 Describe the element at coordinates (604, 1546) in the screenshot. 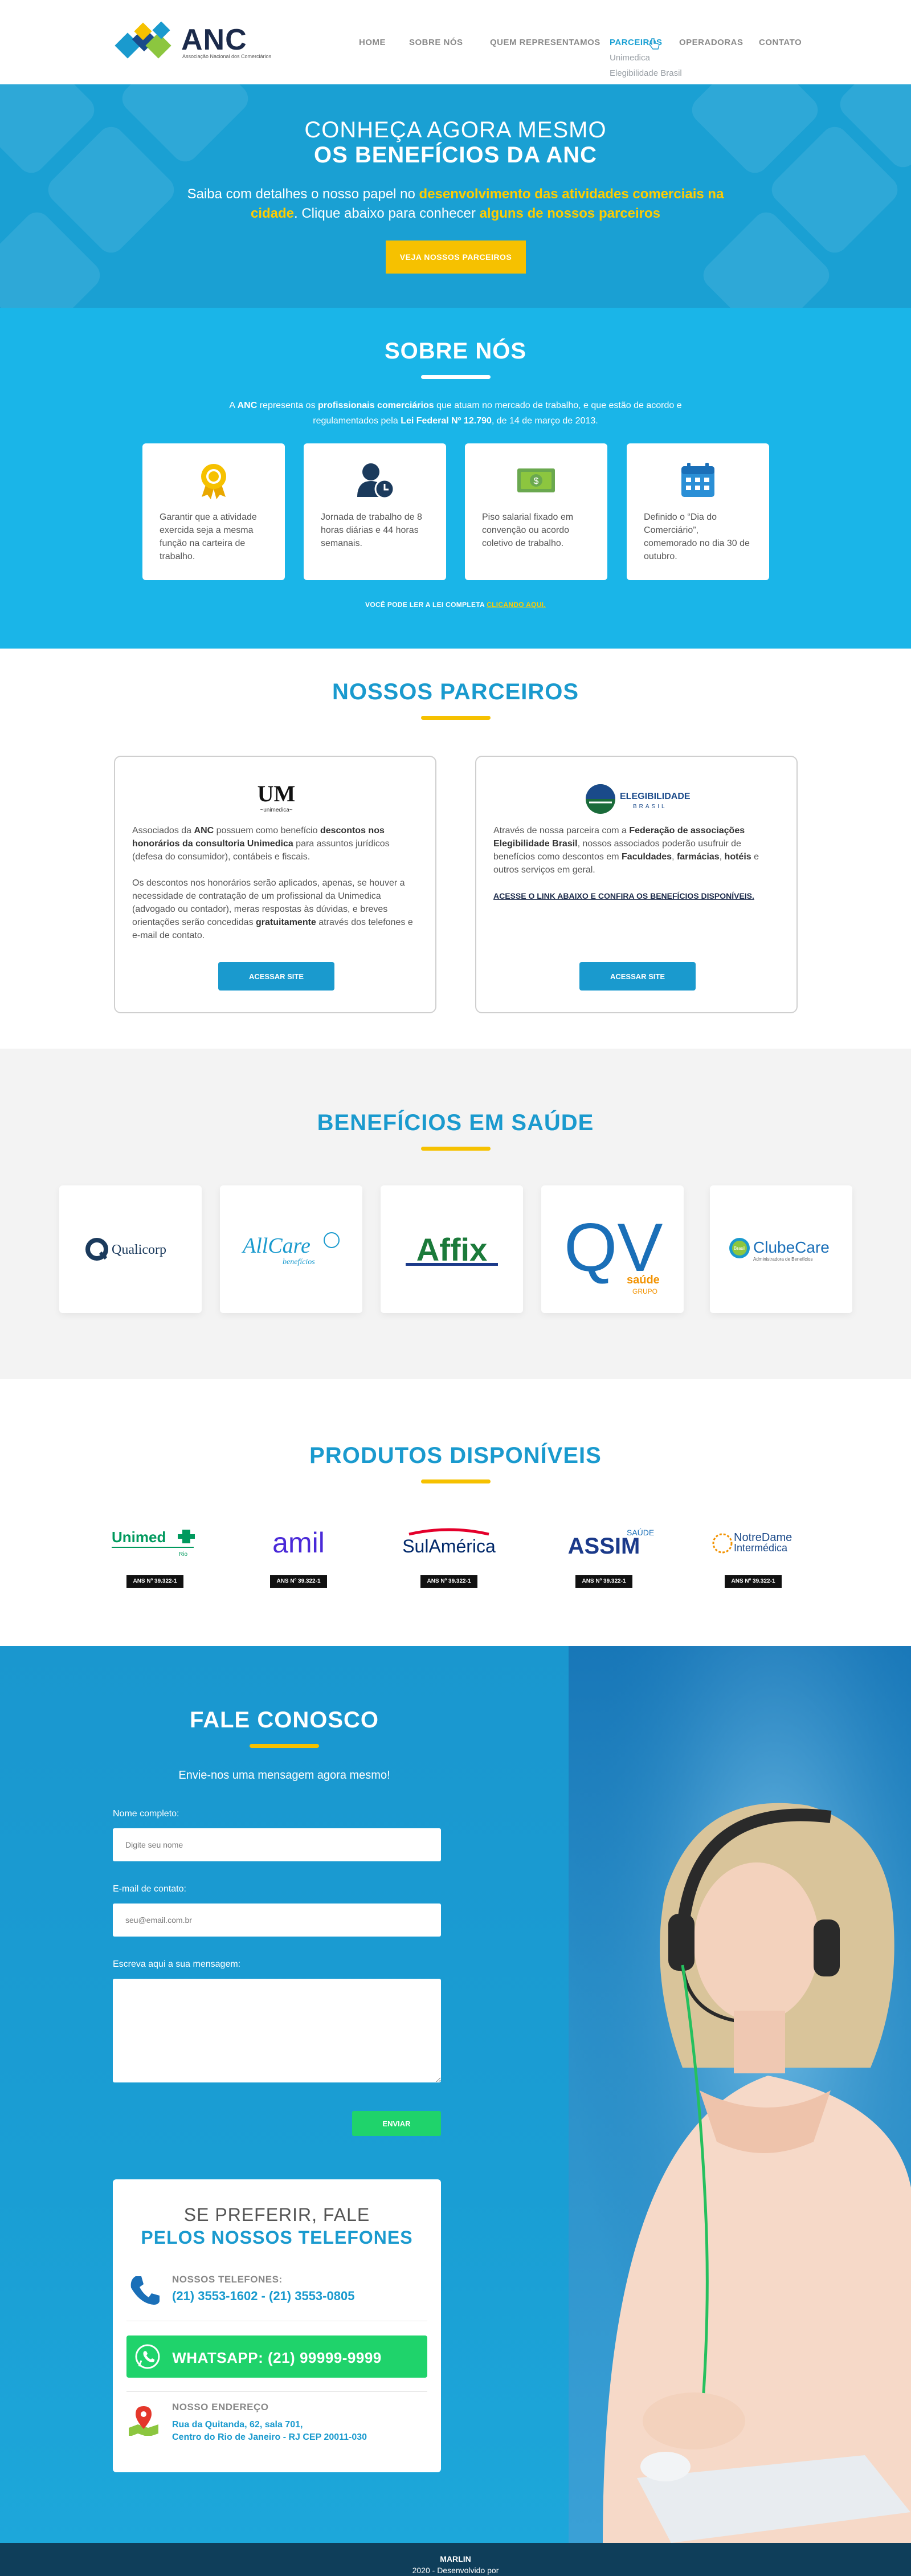

I see `assim-text: ASSIM` at that location.